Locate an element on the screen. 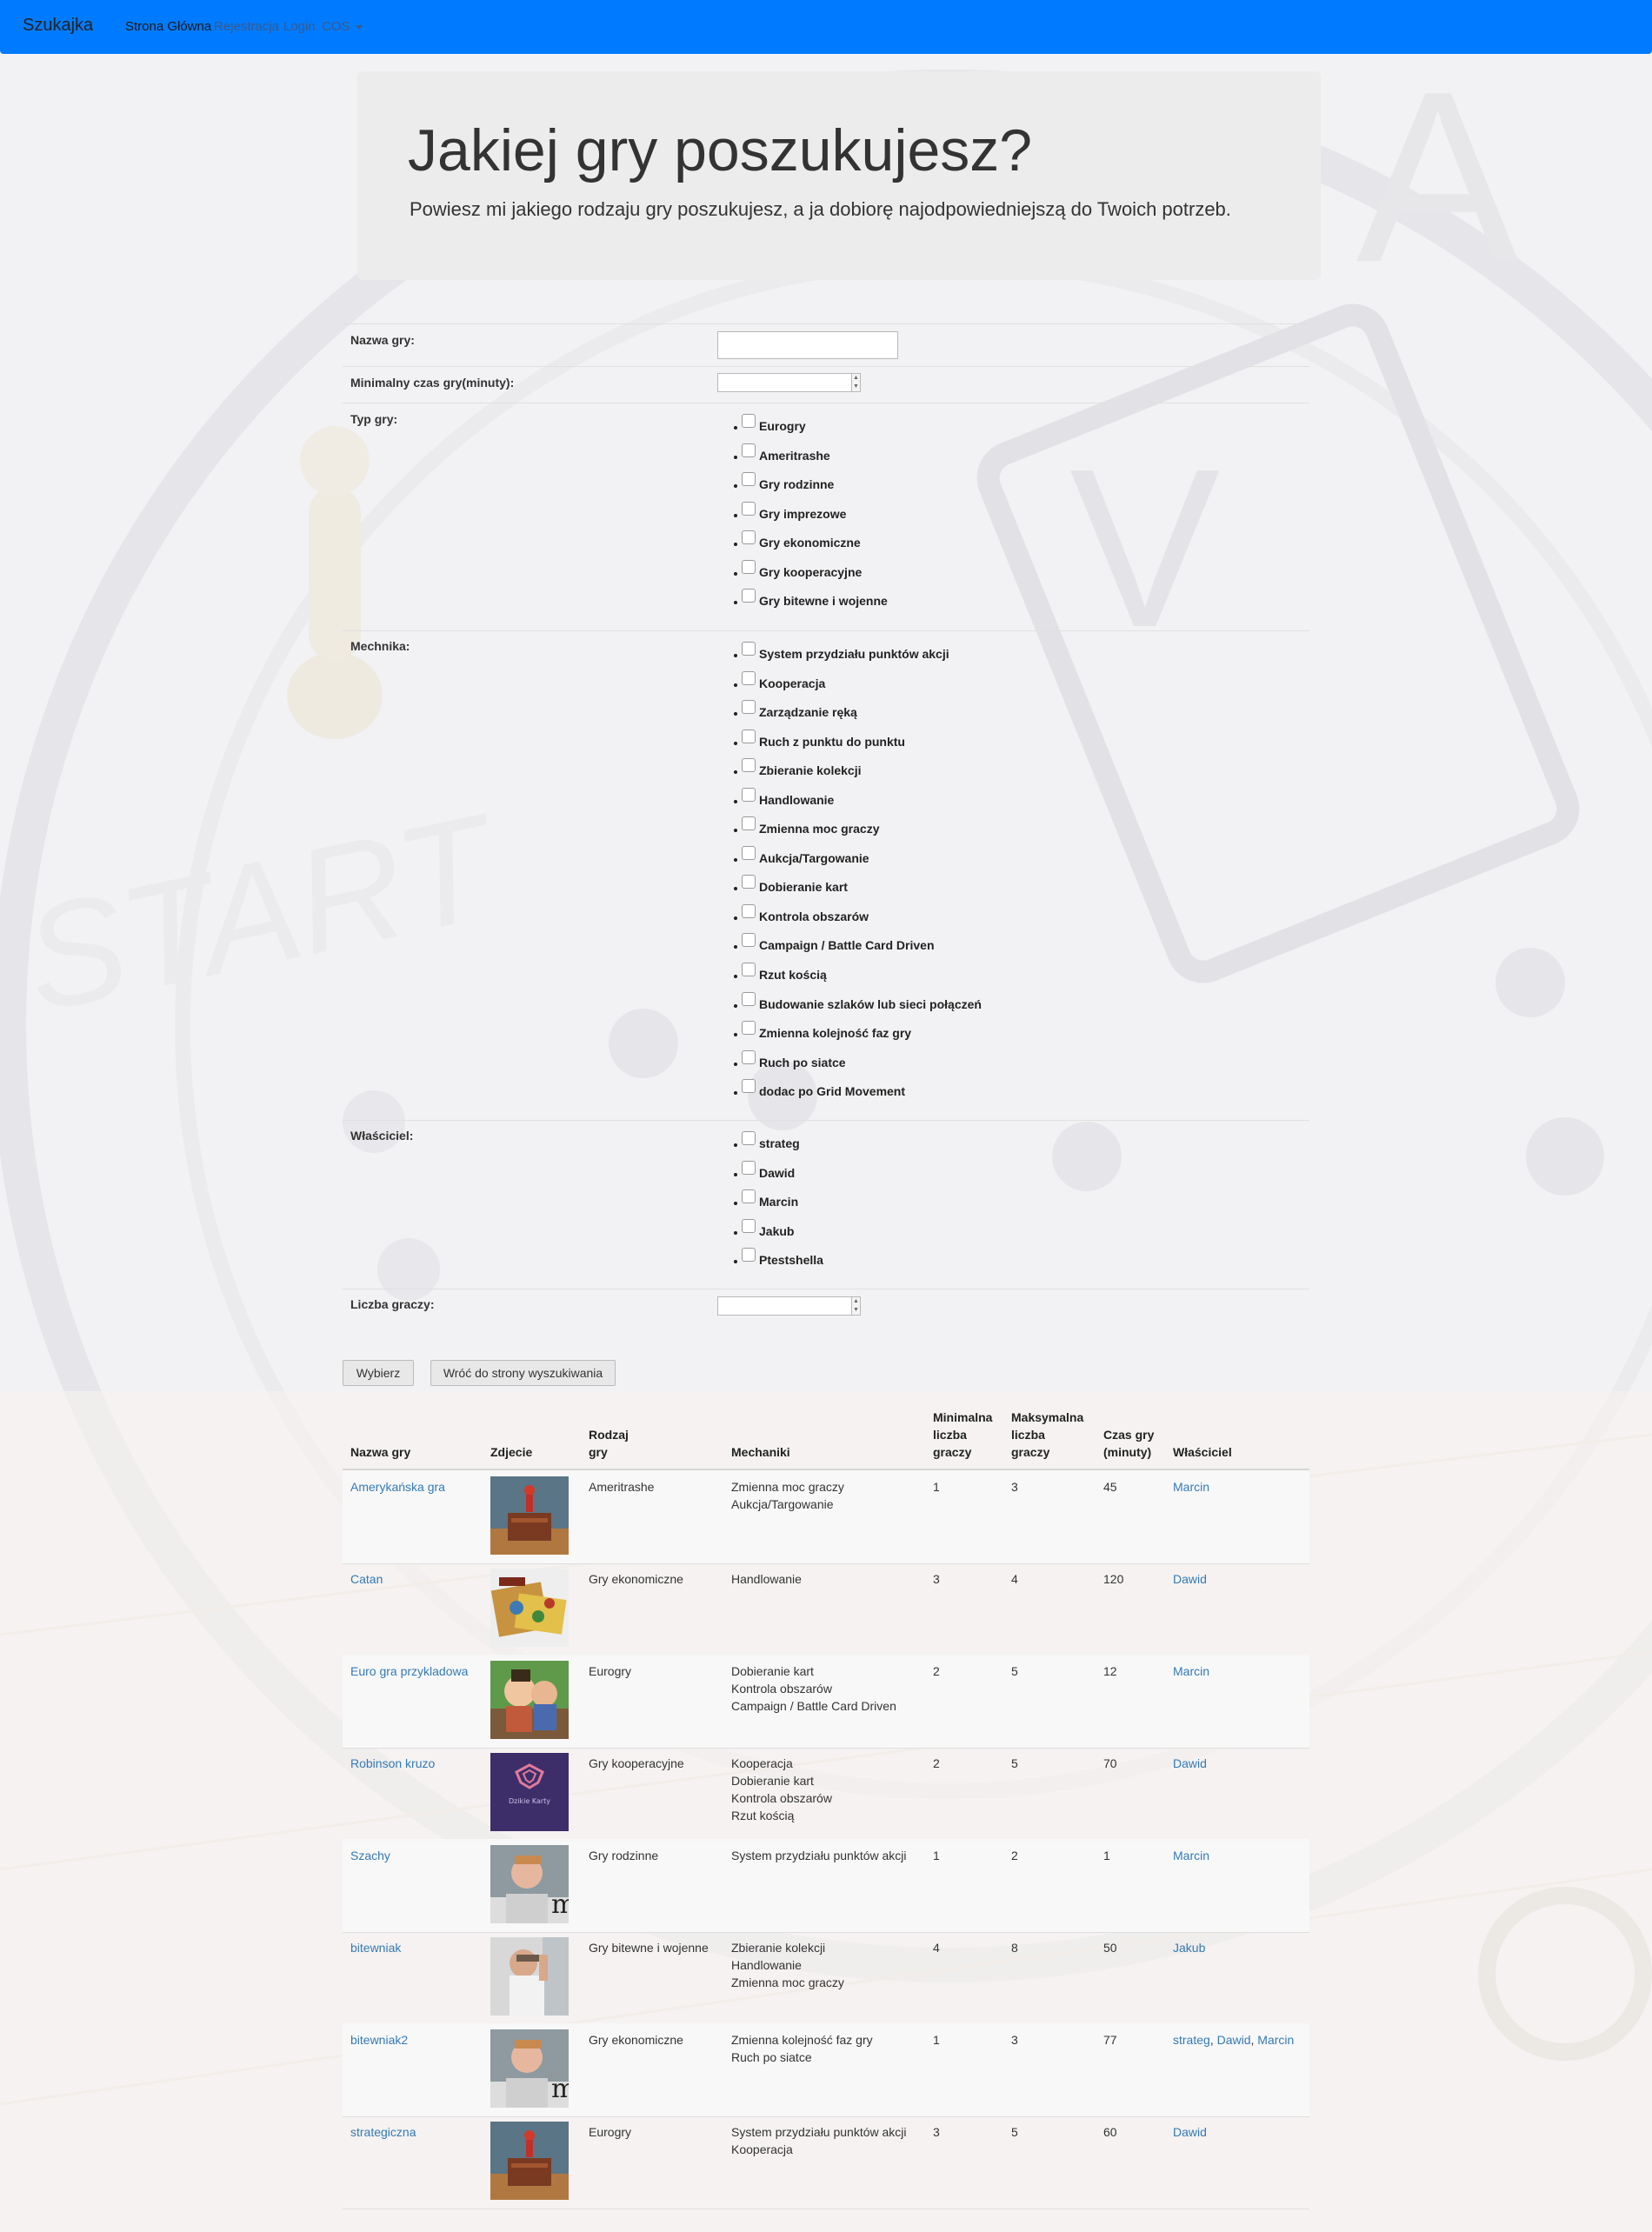  game-type: Gry kooperacyjne is located at coordinates (636, 1763).